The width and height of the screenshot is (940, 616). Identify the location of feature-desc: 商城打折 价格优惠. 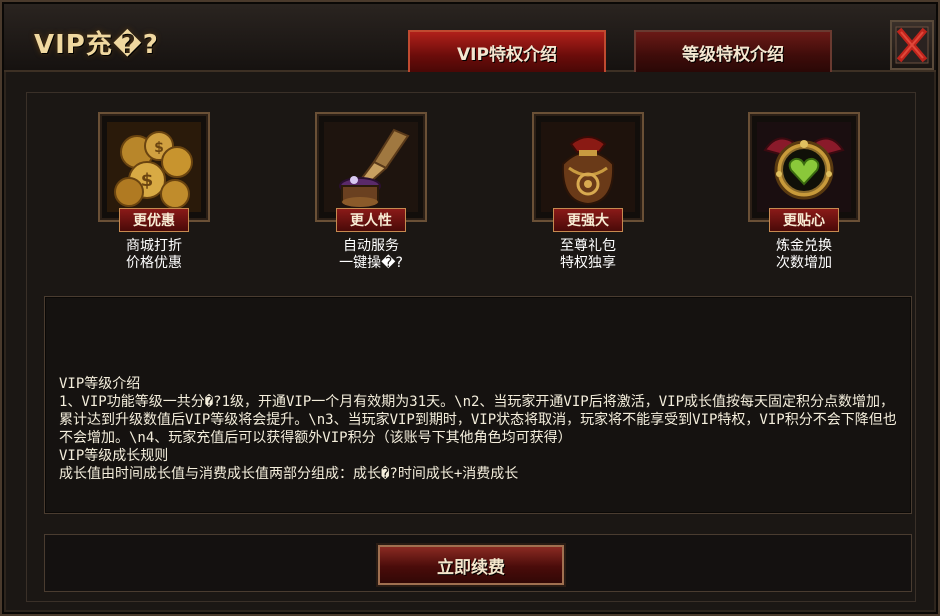
(154, 255).